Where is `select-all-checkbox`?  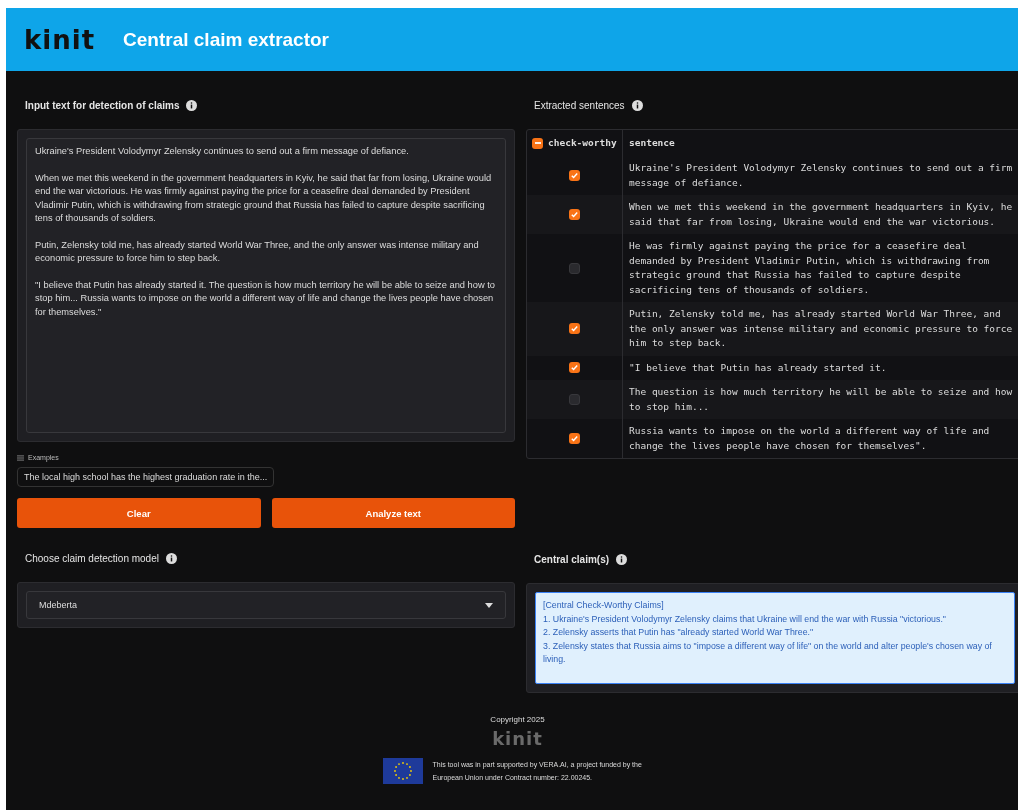
select-all-checkbox is located at coordinates (537, 143).